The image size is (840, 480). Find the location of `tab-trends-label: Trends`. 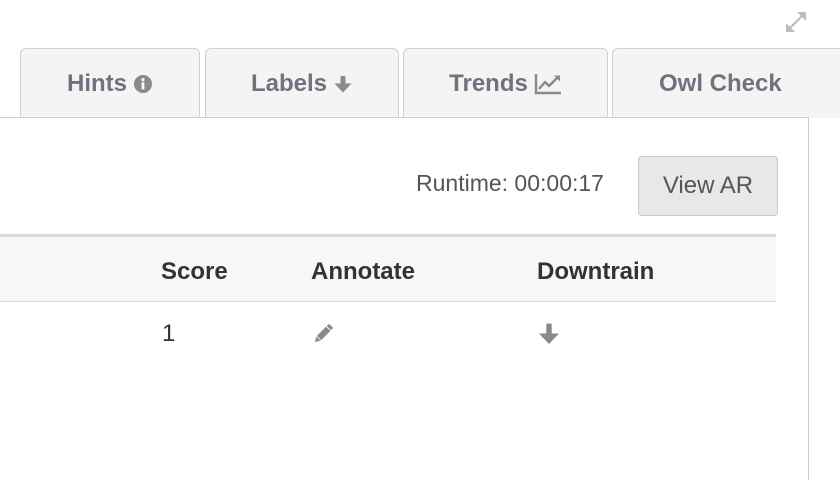

tab-trends-label: Trends is located at coordinates (488, 83).